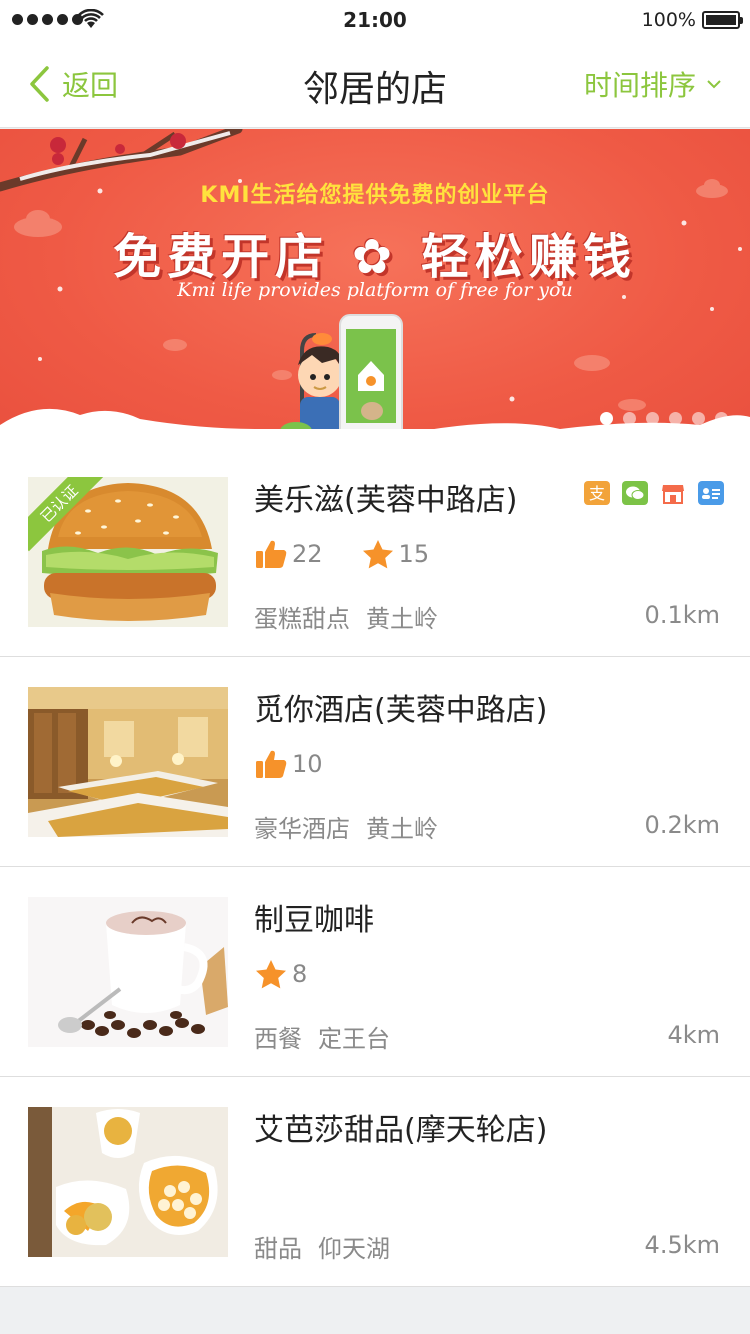 The width and height of the screenshot is (750, 1334). Describe the element at coordinates (714, 84) in the screenshot. I see `chevron-down-icon` at that location.